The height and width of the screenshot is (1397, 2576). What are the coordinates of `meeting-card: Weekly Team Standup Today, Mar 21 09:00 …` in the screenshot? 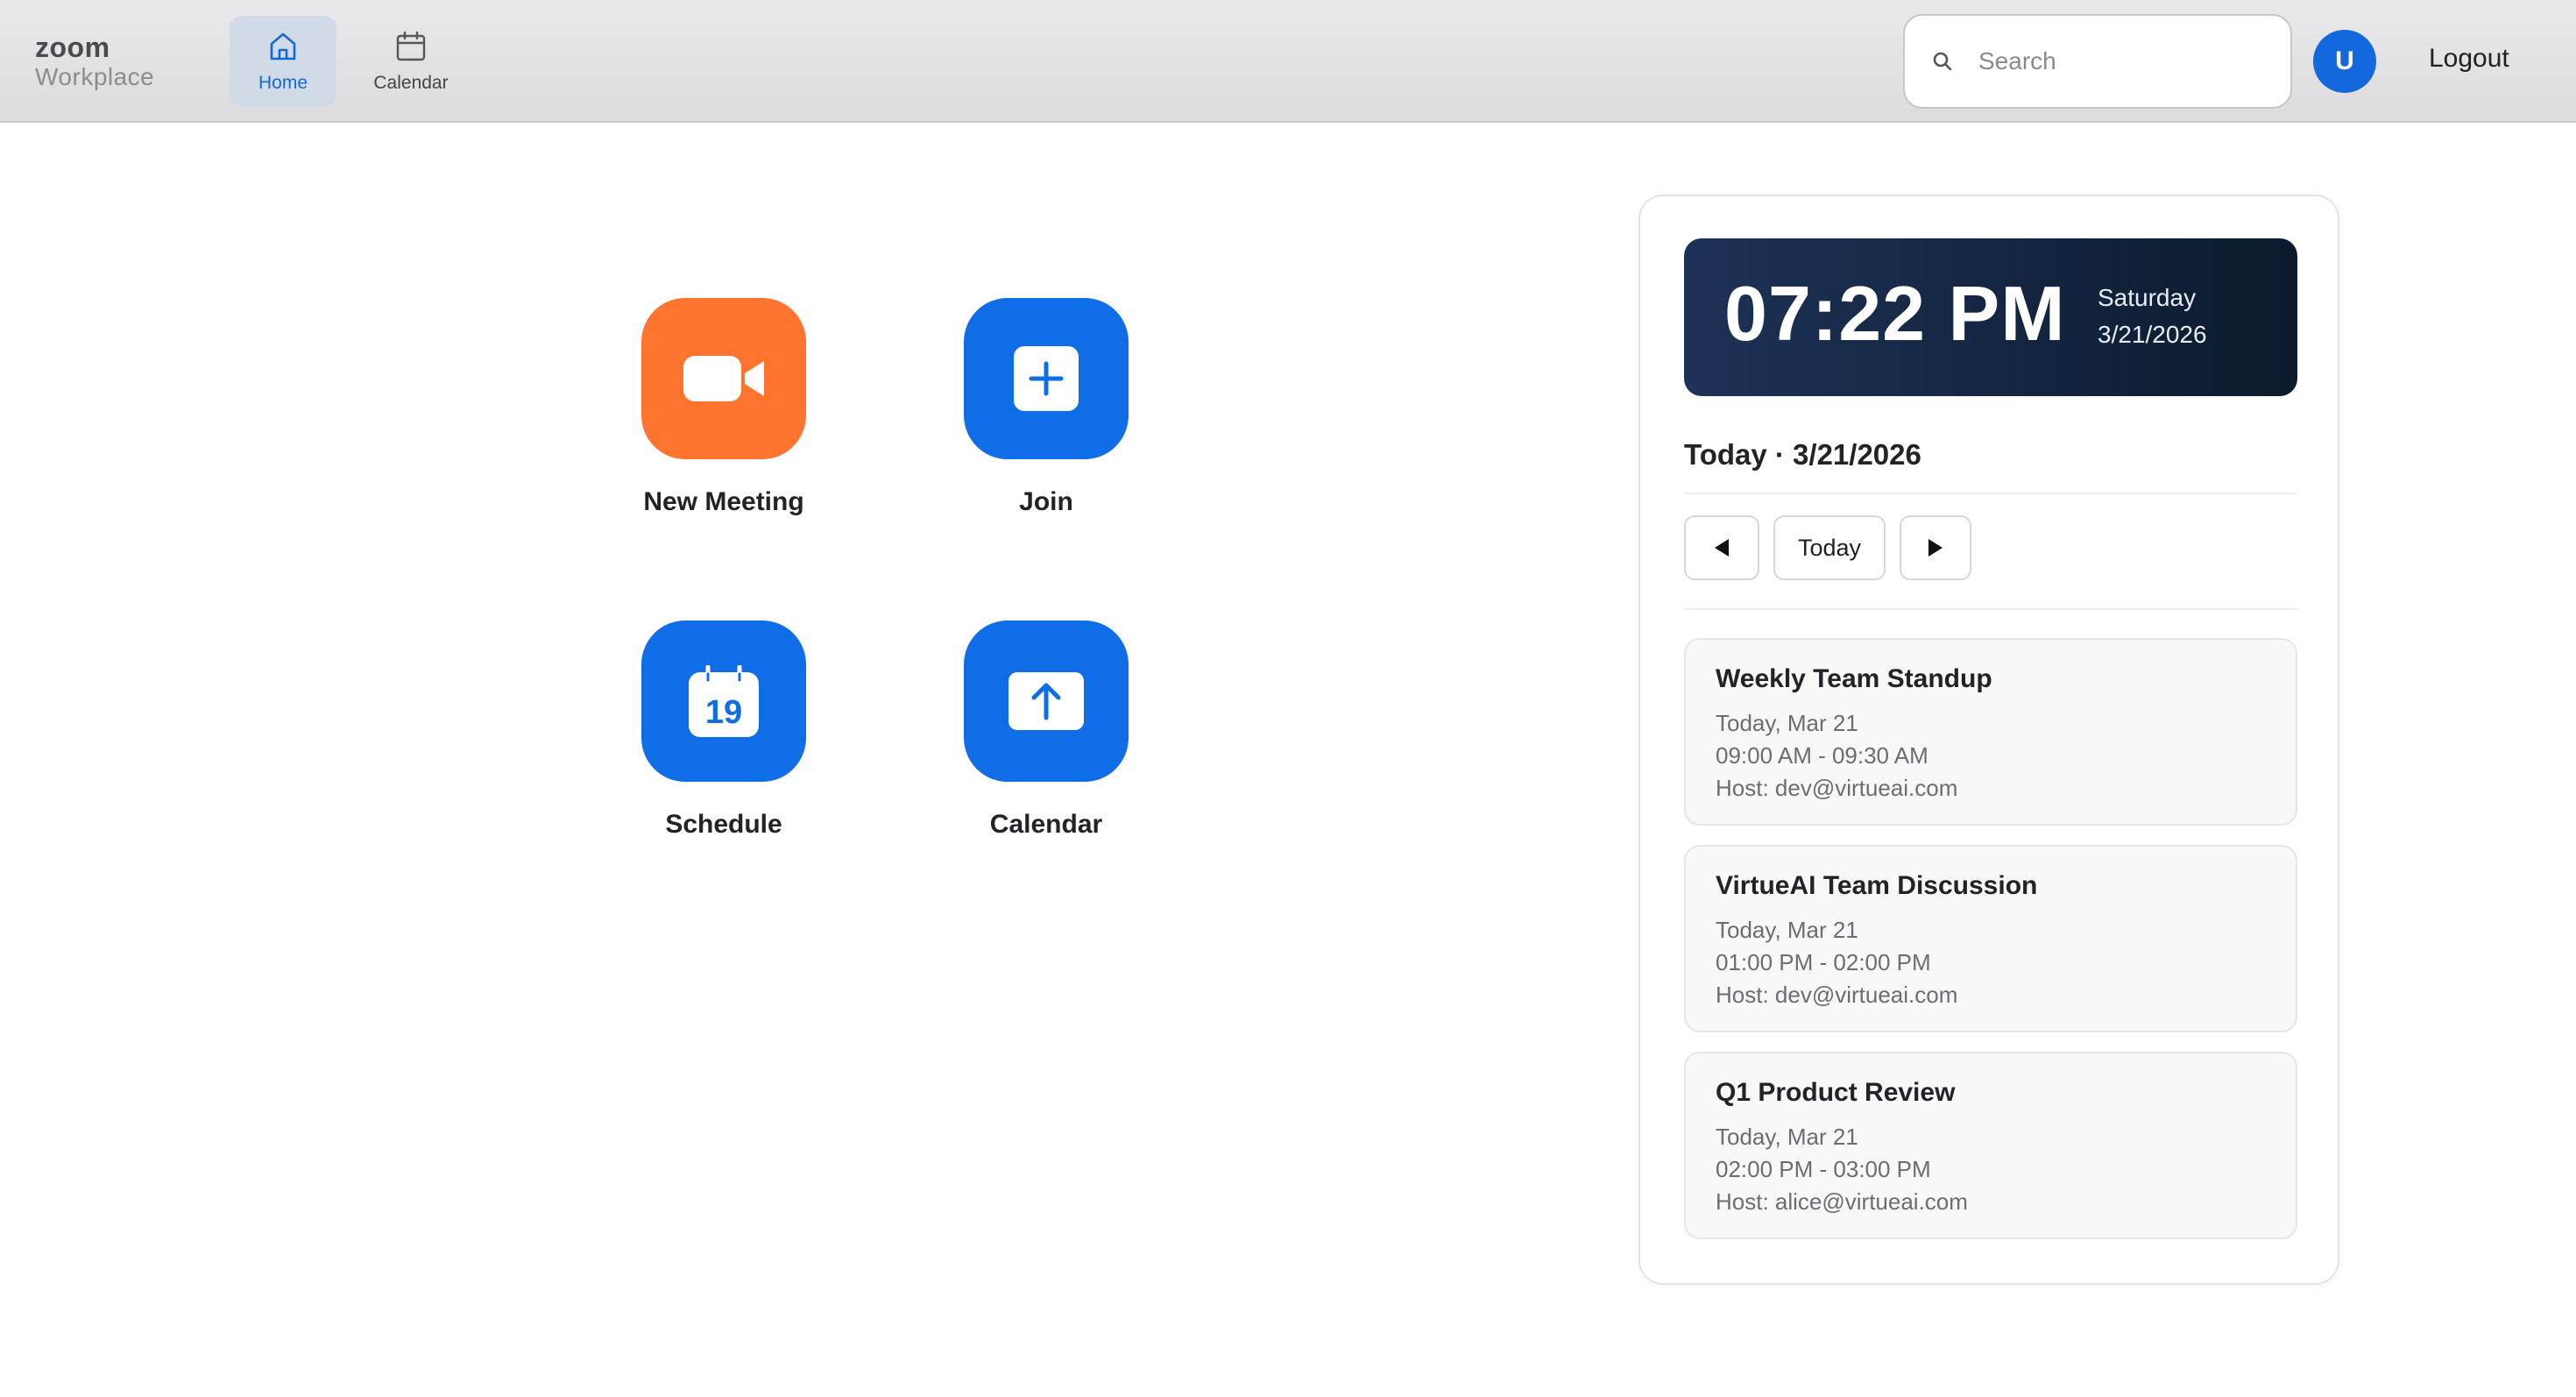 It's located at (1990, 732).